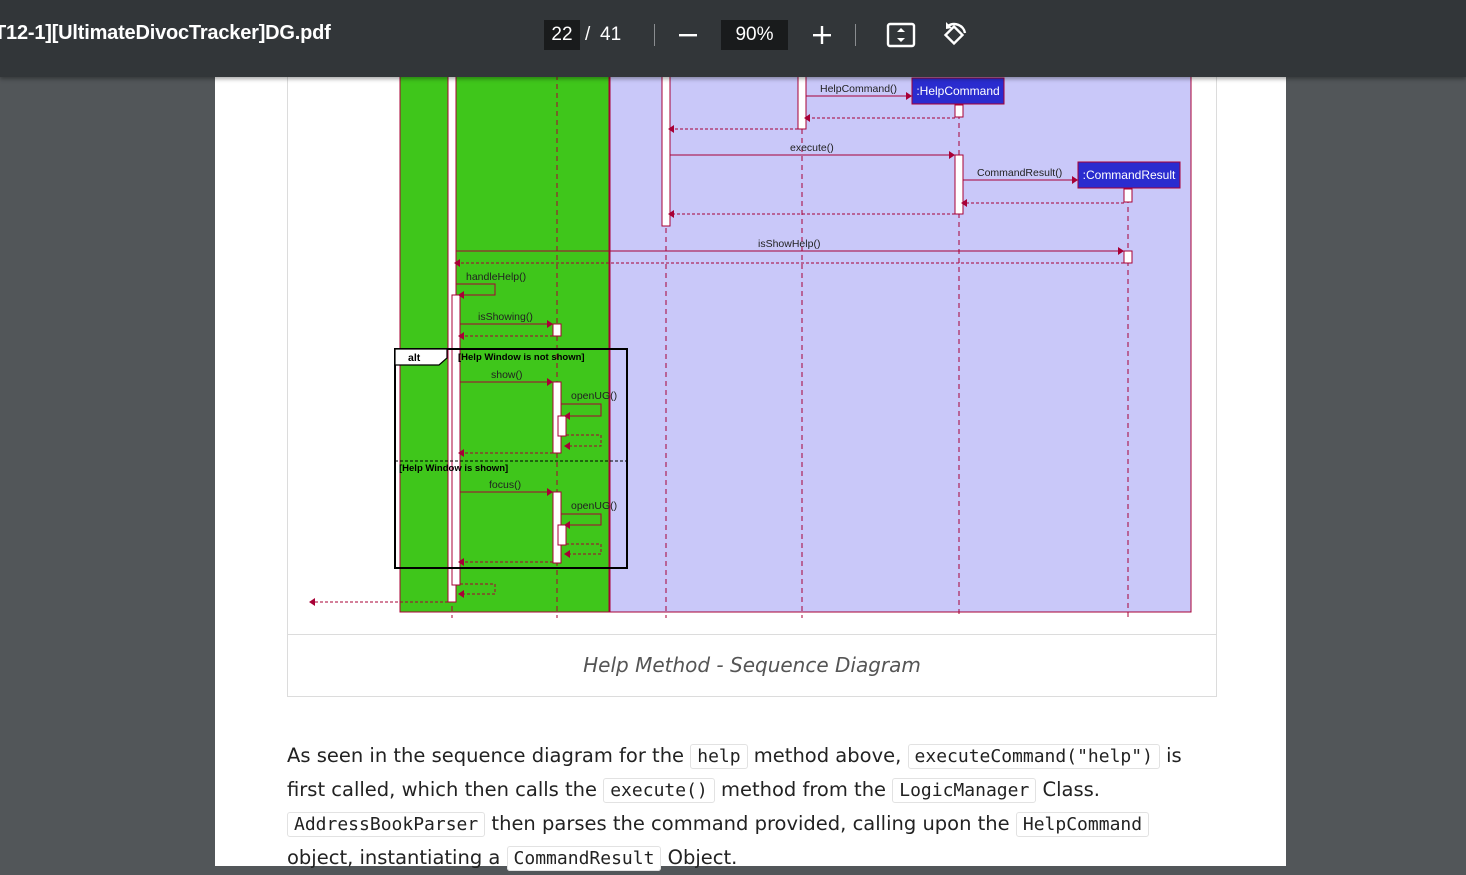 This screenshot has width=1466, height=875. Describe the element at coordinates (1033, 756) in the screenshot. I see `inline-code: executeCommand("help")` at that location.